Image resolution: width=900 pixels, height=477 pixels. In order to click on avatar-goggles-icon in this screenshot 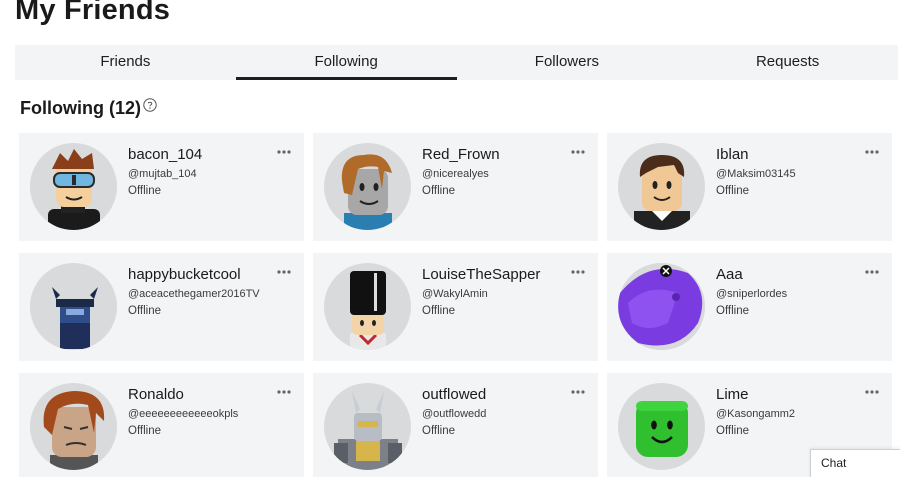, I will do `click(74, 189)`.